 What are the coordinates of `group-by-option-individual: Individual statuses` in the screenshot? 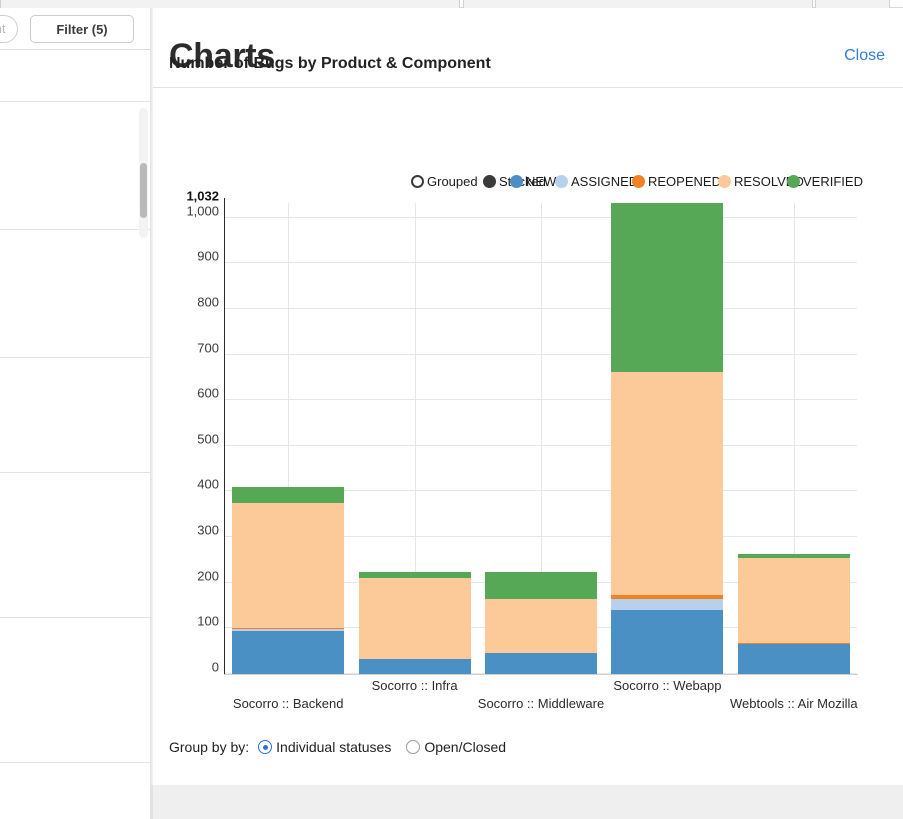 It's located at (324, 747).